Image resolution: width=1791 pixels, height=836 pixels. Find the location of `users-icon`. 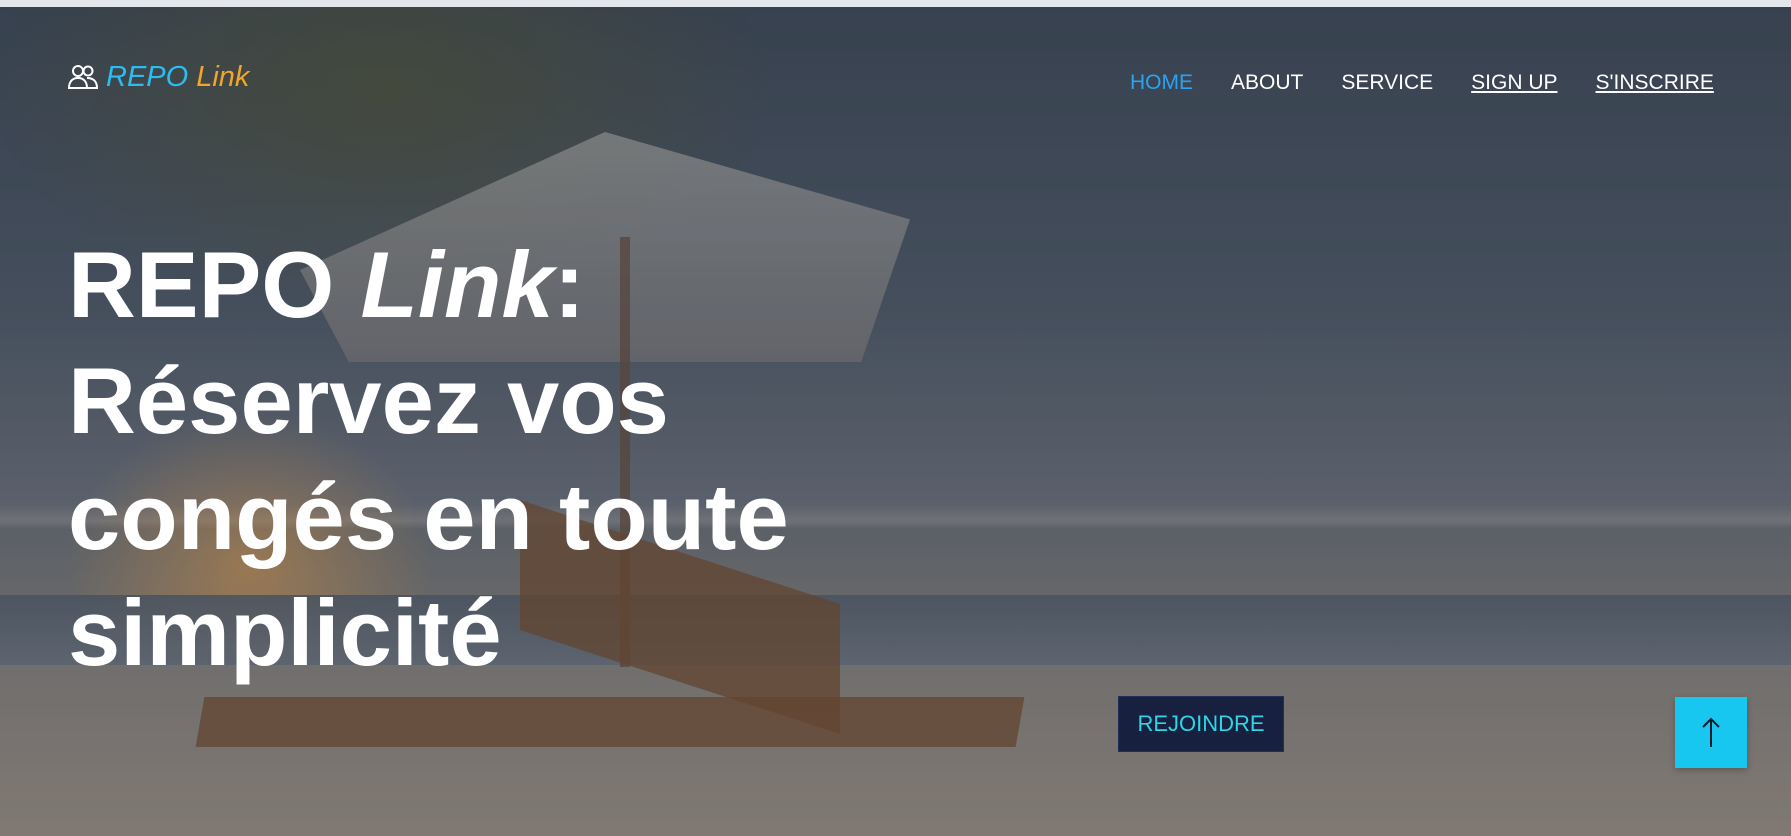

users-icon is located at coordinates (83, 77).